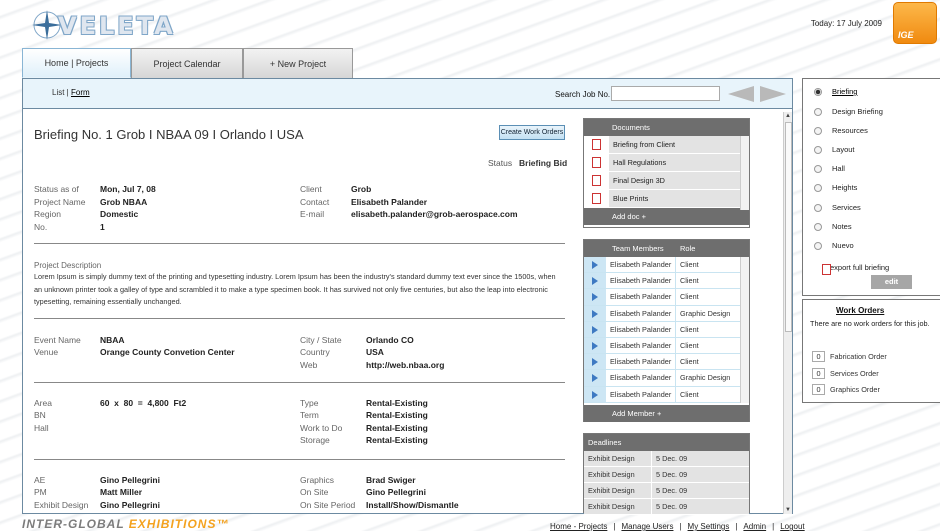  I want to click on document-row: Final Design 3D, so click(666, 180).